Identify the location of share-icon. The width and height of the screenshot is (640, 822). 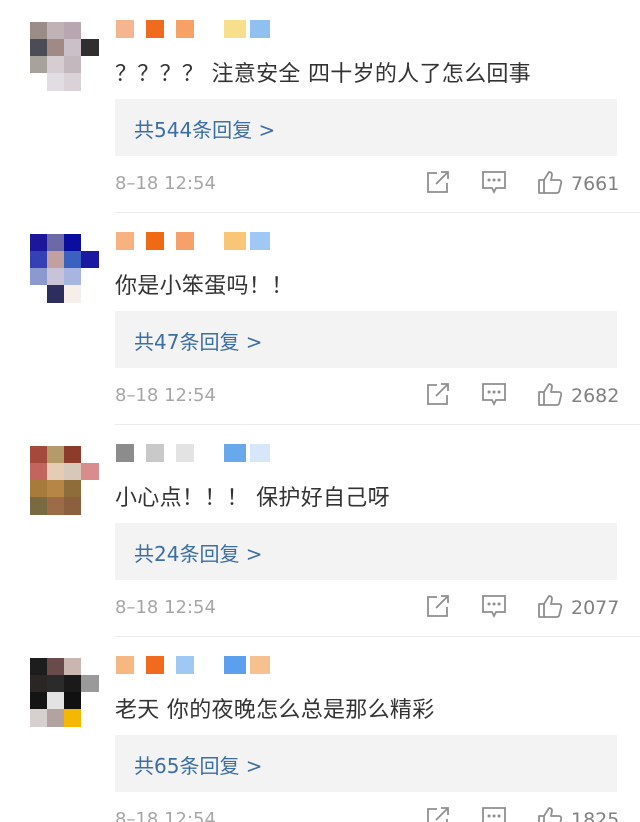
(438, 182).